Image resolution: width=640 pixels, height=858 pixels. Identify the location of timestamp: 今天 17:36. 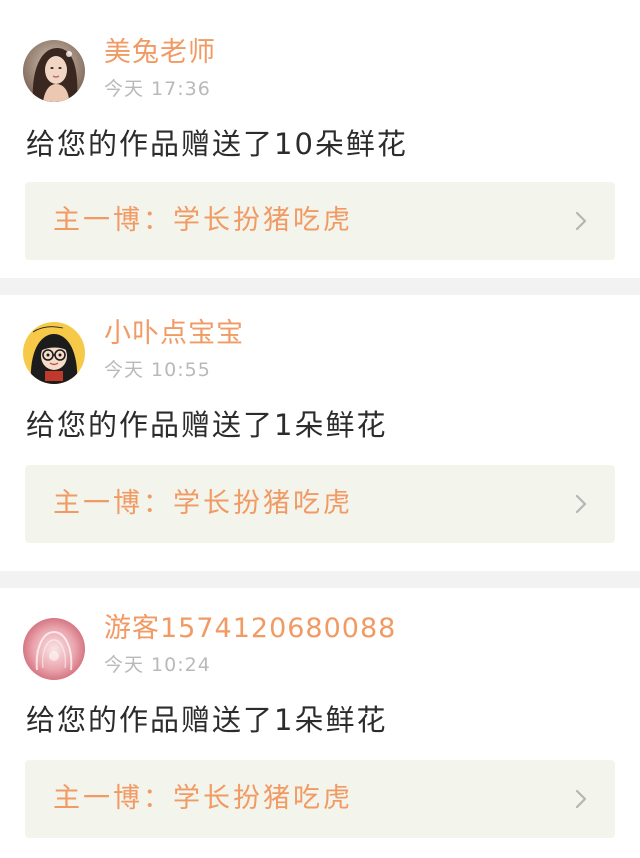
(157, 89).